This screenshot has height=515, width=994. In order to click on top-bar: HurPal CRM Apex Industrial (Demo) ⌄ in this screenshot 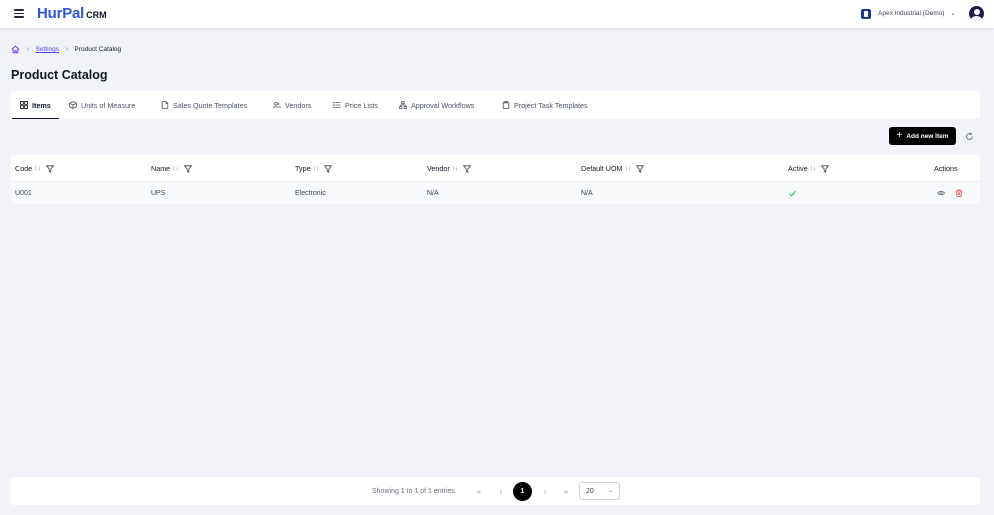, I will do `click(497, 14)`.